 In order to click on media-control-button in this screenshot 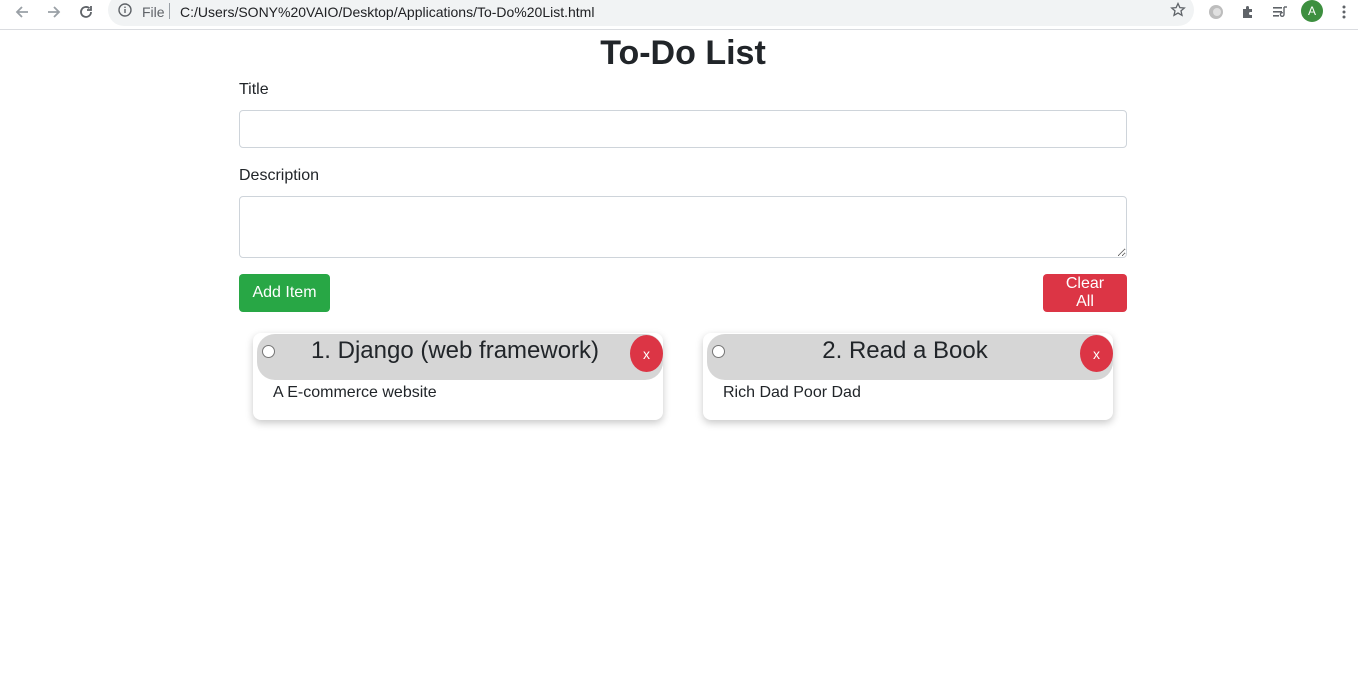, I will do `click(1280, 12)`.